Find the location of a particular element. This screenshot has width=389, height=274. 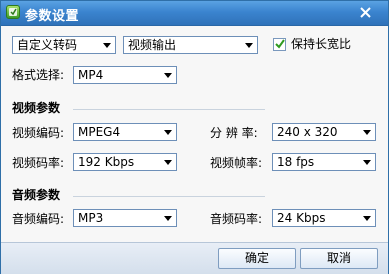

video-codec-select: MPEG4 is located at coordinates (125, 132).